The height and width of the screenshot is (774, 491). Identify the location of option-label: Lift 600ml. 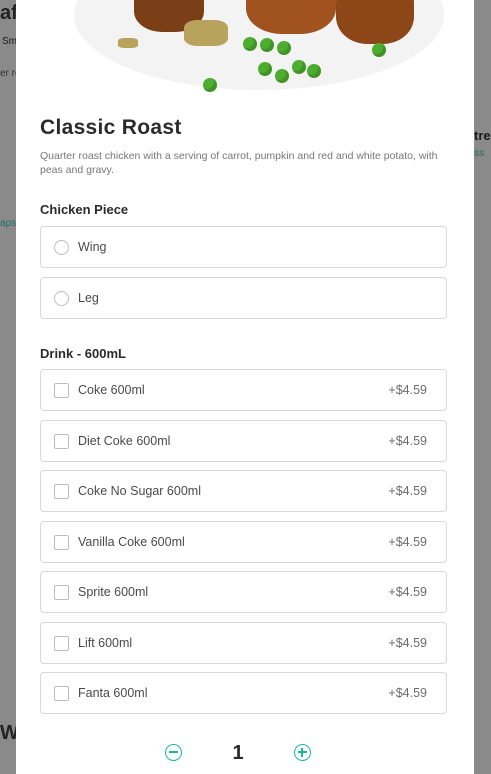
(105, 643).